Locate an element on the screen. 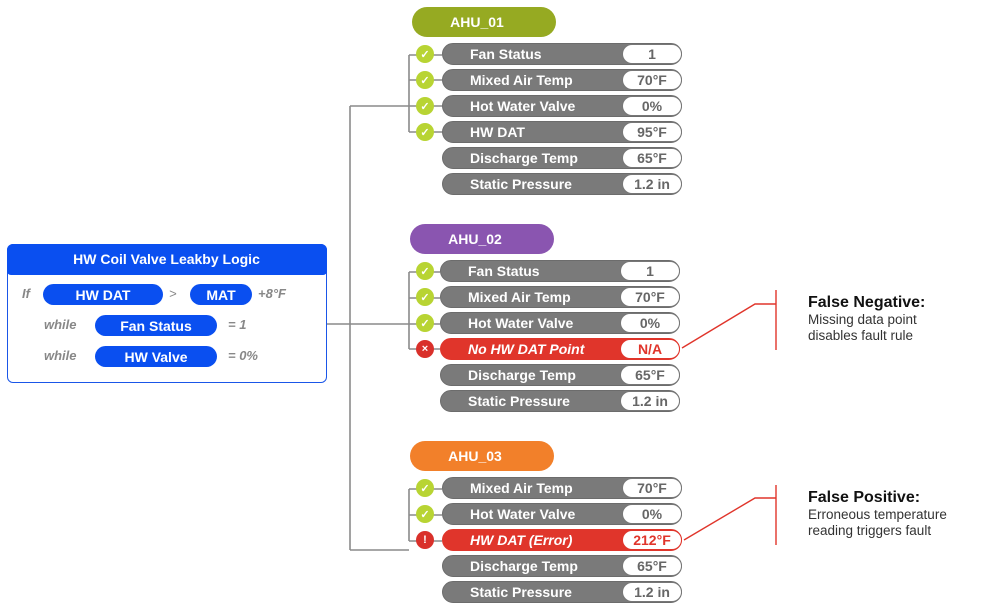 This screenshot has width=988, height=616. condition-pill-fan-status: Fan Status is located at coordinates (156, 325).